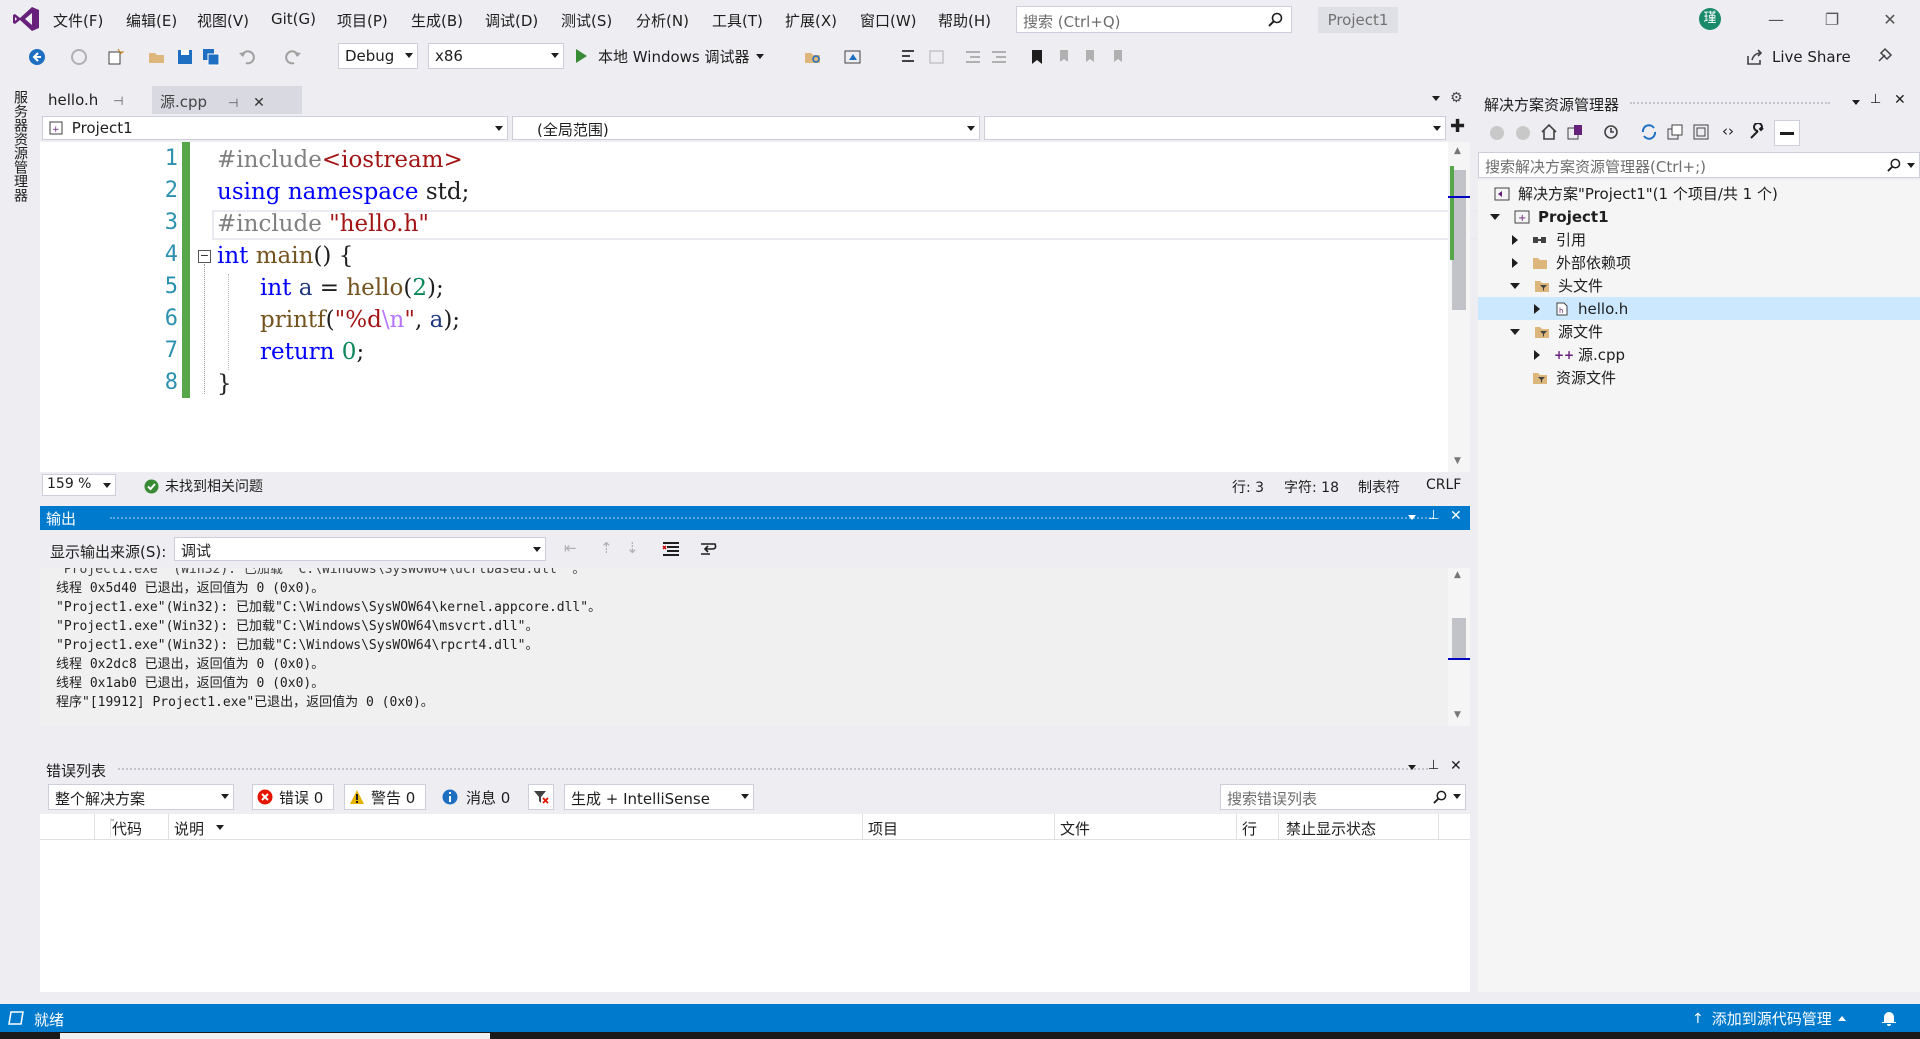 This screenshot has height=1039, width=1920. What do you see at coordinates (115, 57) in the screenshot?
I see `new-project-icon` at bounding box center [115, 57].